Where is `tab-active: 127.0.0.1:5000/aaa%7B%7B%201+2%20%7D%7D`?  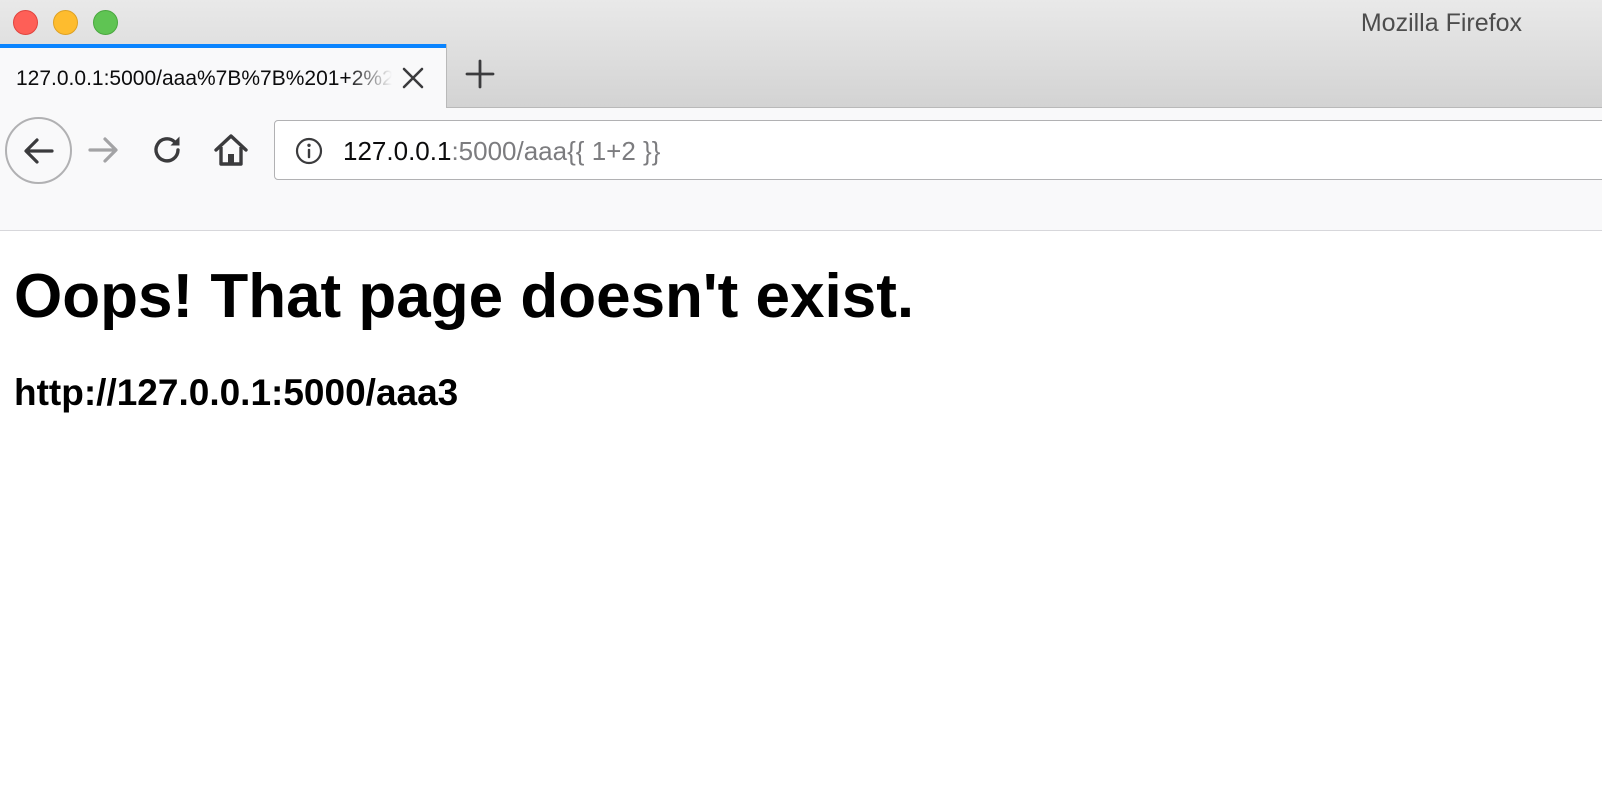
tab-active: 127.0.0.1:5000/aaa%7B%7B%201+2%20%7D%7D is located at coordinates (223, 76).